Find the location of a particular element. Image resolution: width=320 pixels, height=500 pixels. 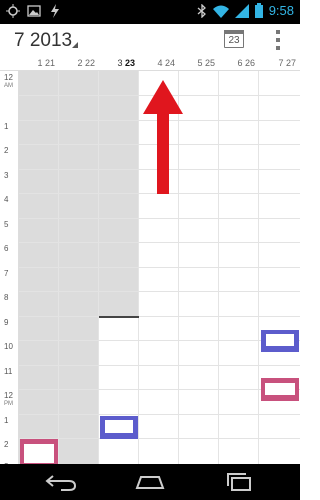

hour-label: 7 is located at coordinates (6, 273).